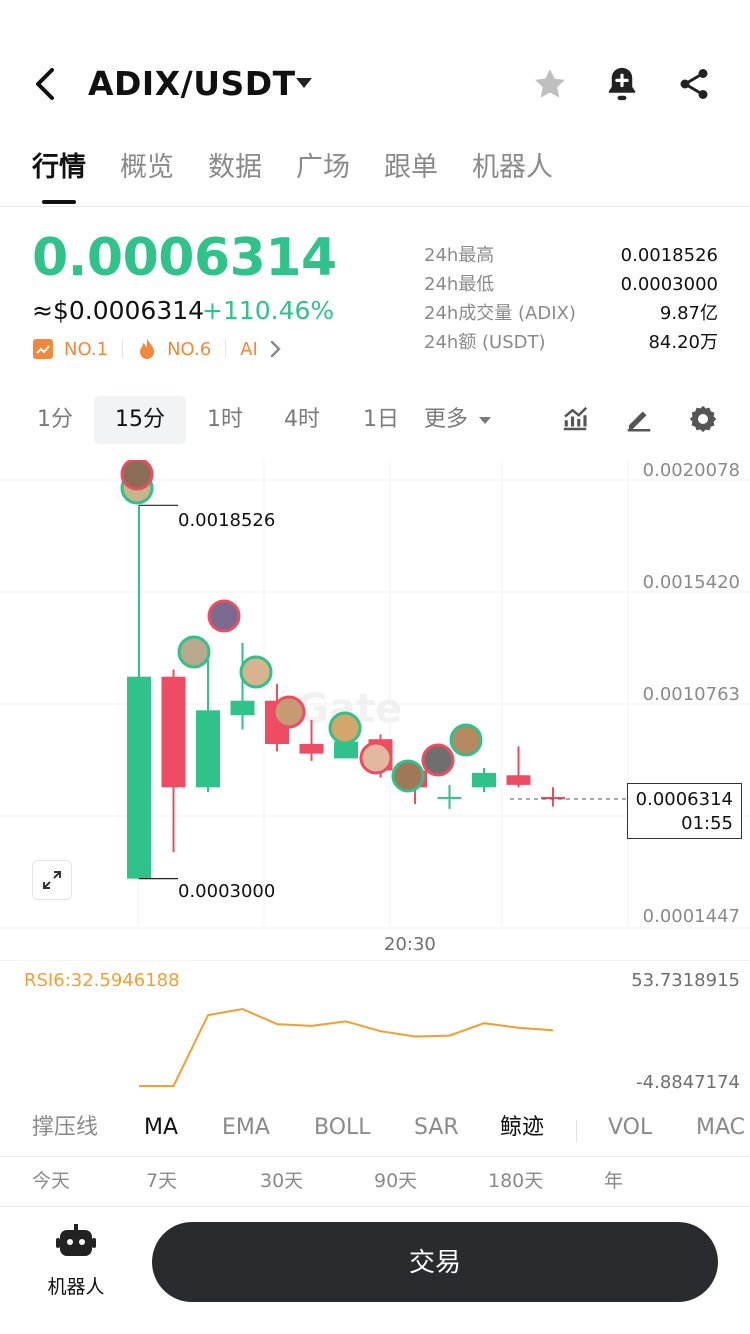 The height and width of the screenshot is (1334, 750). Describe the element at coordinates (76, 1264) in the screenshot. I see `robot-nav-button: 机器人` at that location.